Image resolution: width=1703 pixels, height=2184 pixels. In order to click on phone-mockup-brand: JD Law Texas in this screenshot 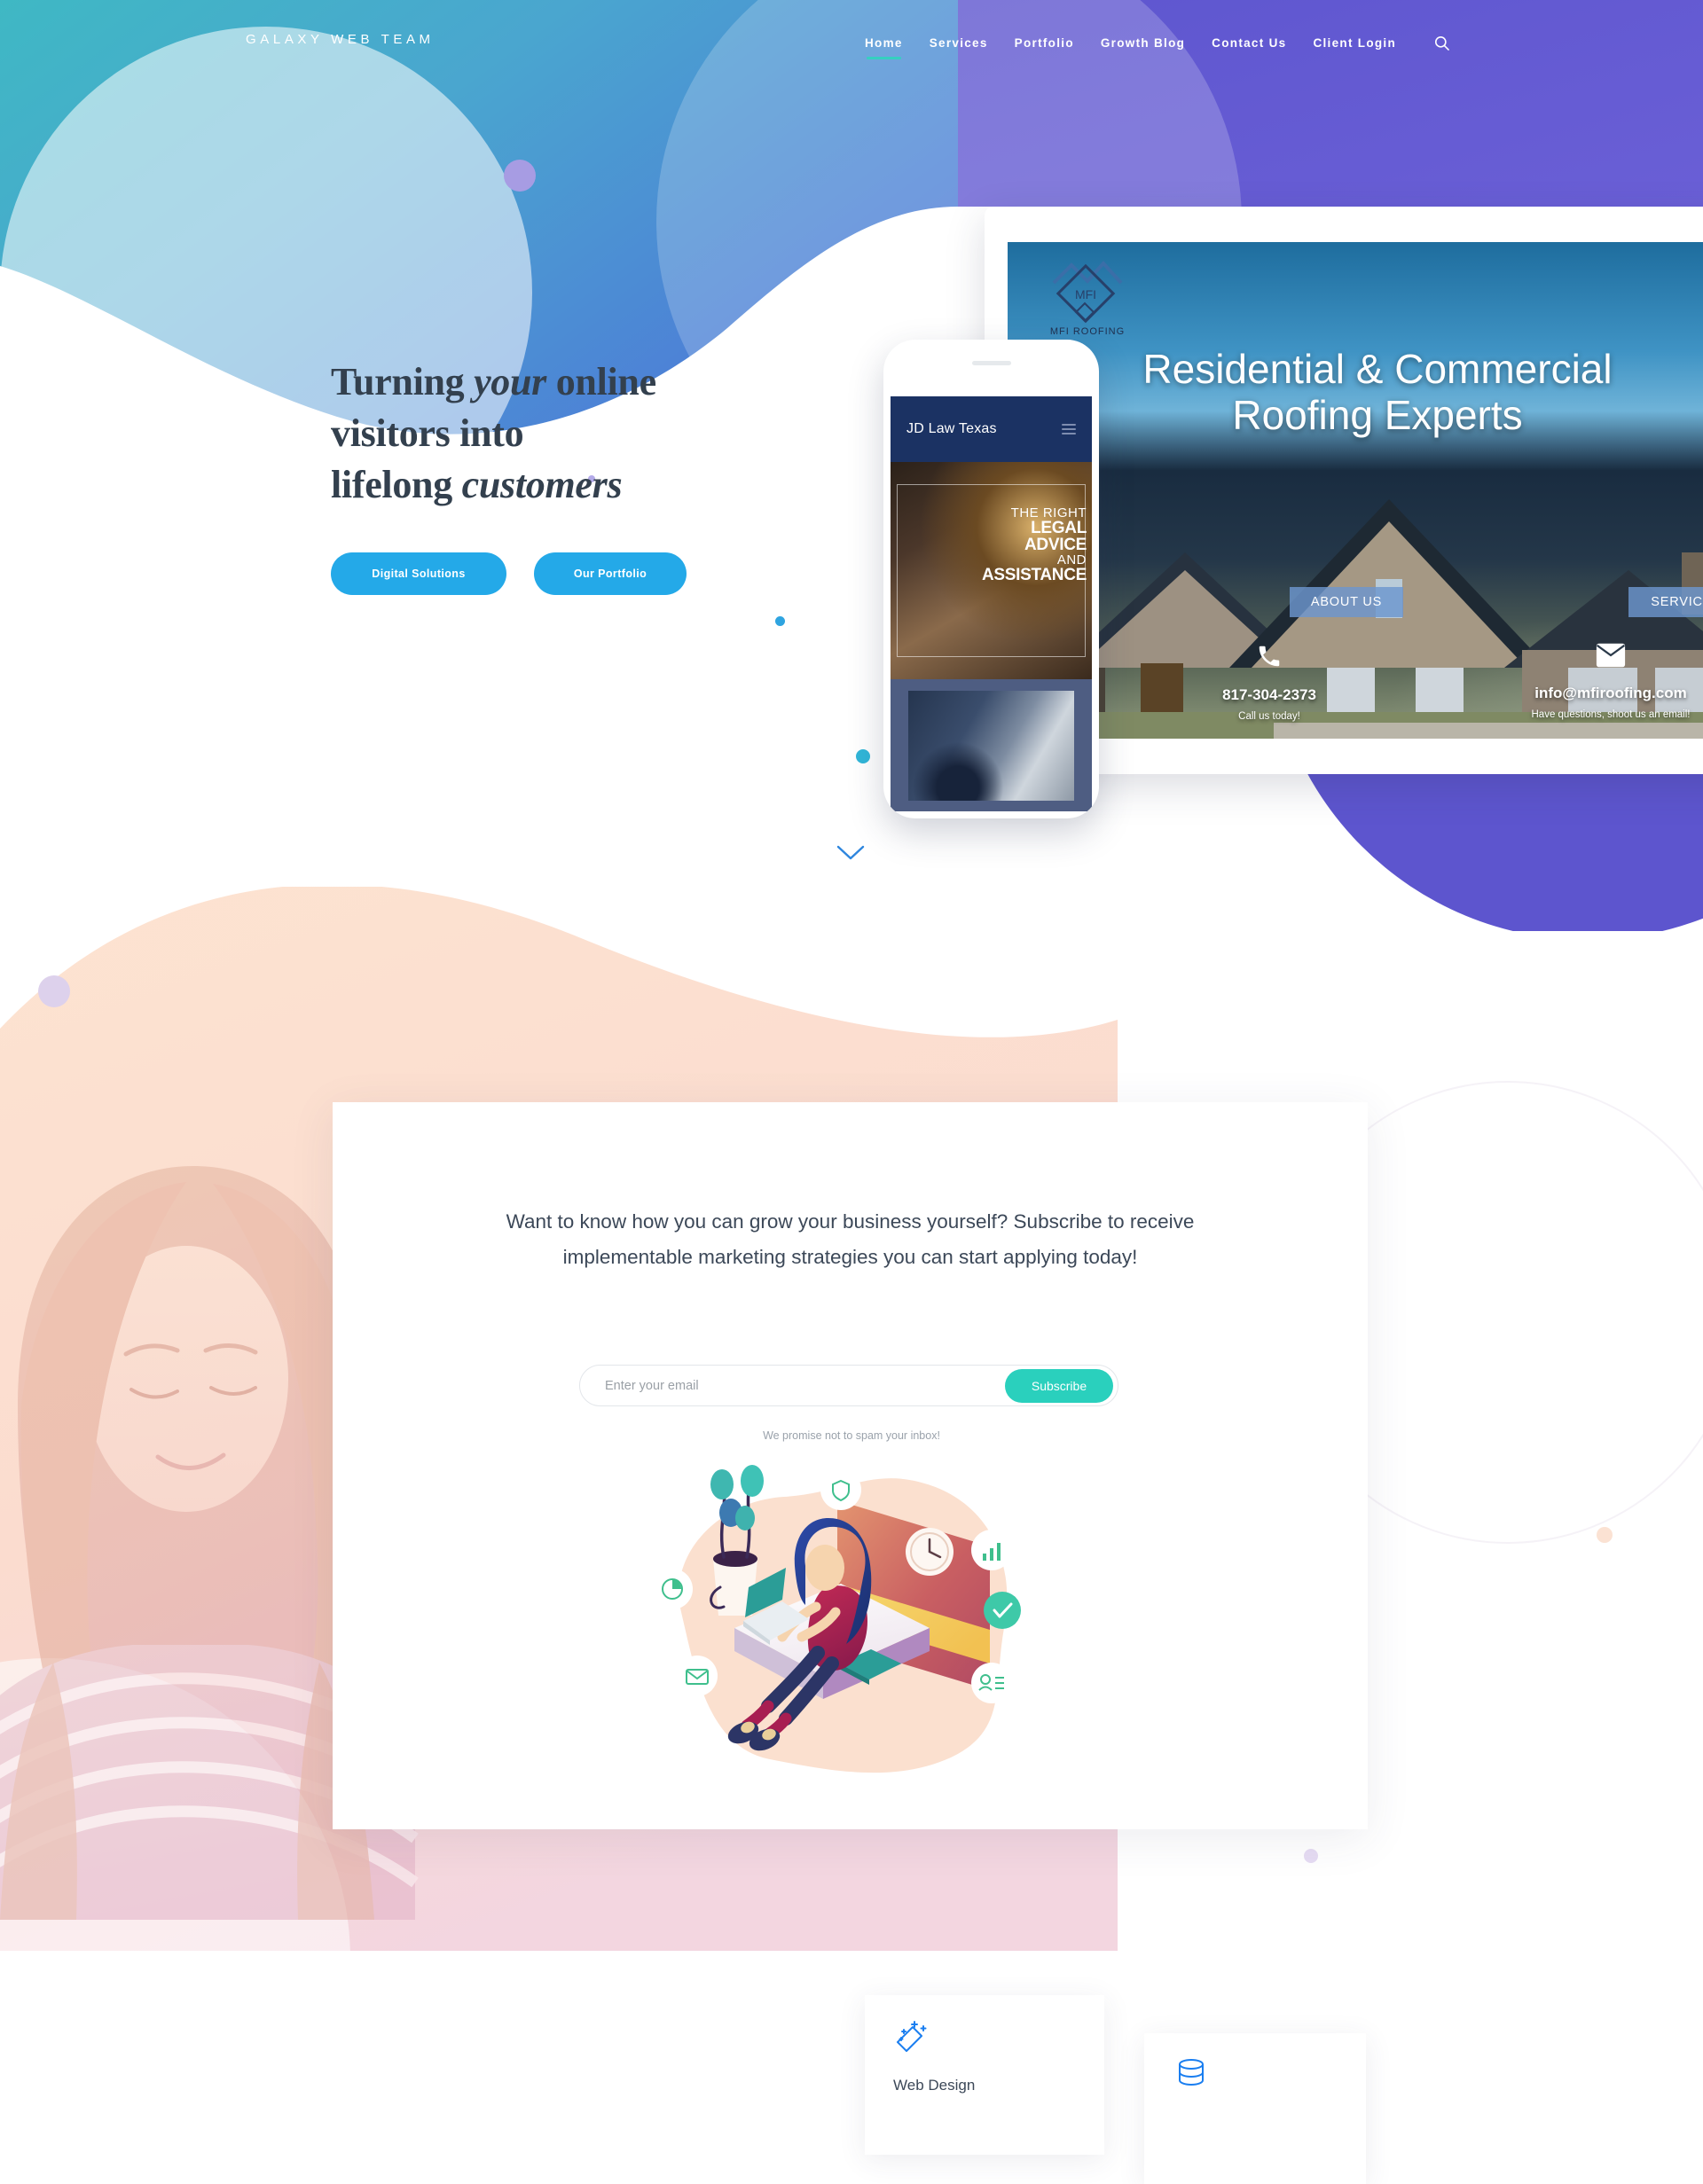, I will do `click(951, 428)`.